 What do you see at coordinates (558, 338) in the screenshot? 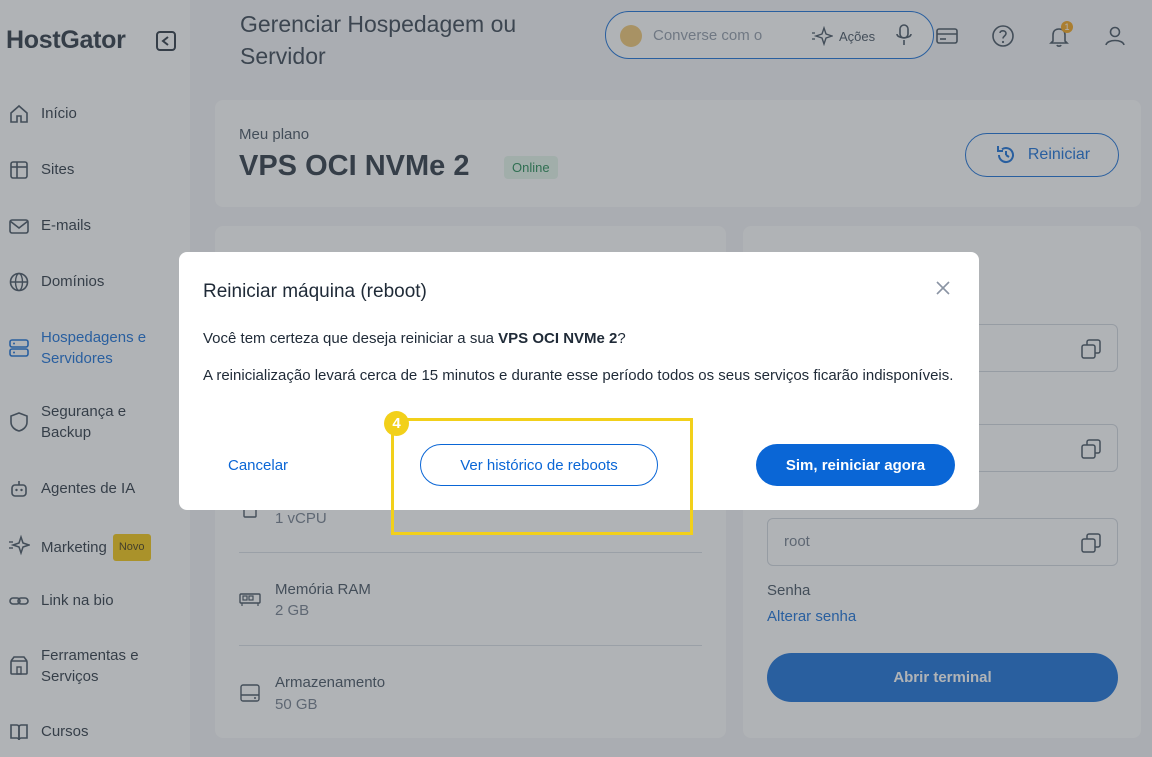
I see `question-plan-name: VPS OCI NVMe 2` at bounding box center [558, 338].